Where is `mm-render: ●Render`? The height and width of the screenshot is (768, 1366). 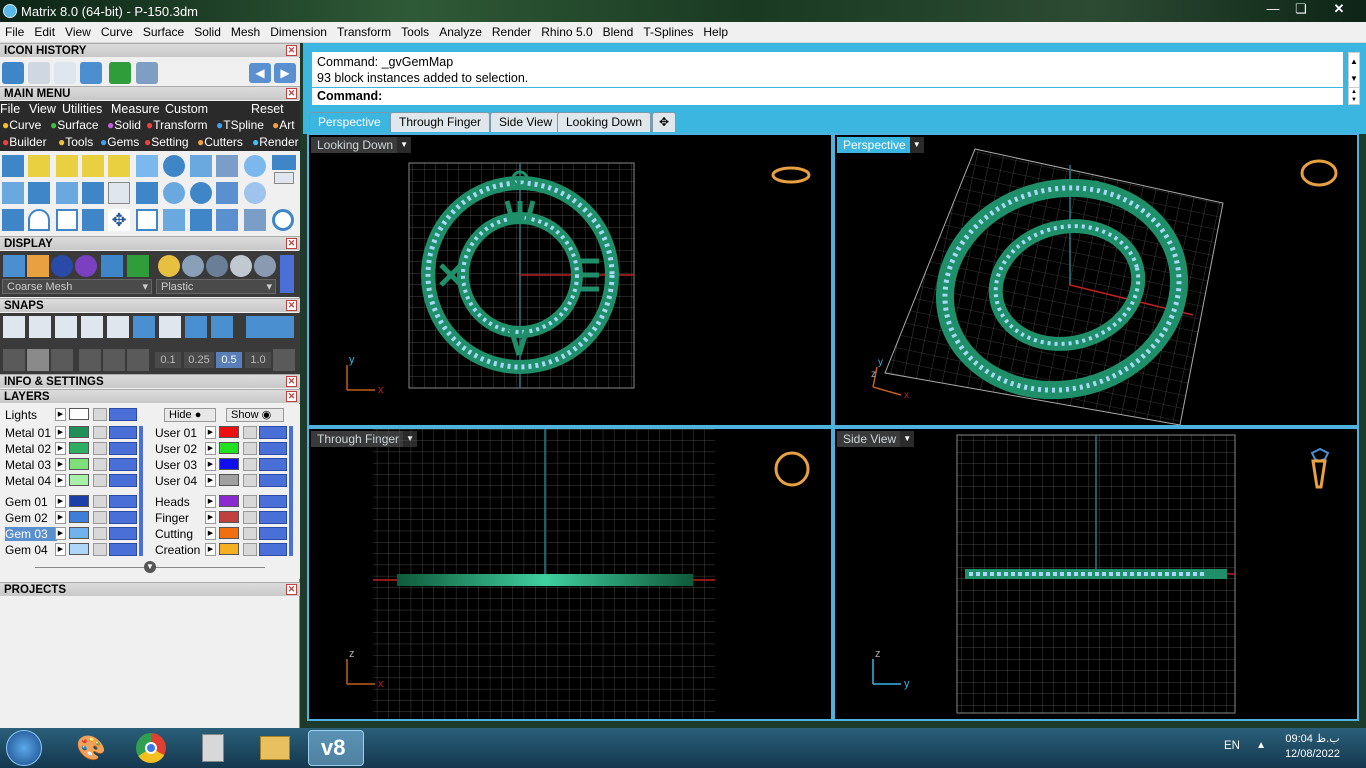 mm-render: ●Render is located at coordinates (275, 142).